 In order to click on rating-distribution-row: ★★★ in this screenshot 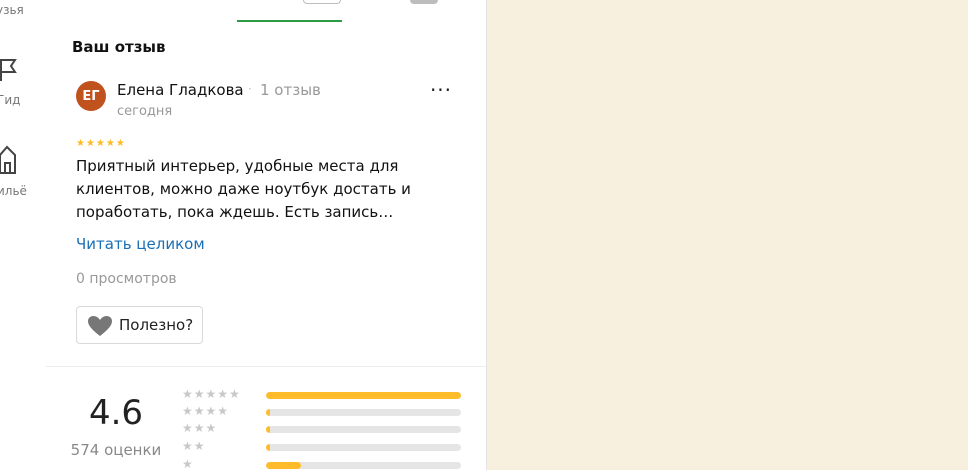, I will do `click(332, 428)`.